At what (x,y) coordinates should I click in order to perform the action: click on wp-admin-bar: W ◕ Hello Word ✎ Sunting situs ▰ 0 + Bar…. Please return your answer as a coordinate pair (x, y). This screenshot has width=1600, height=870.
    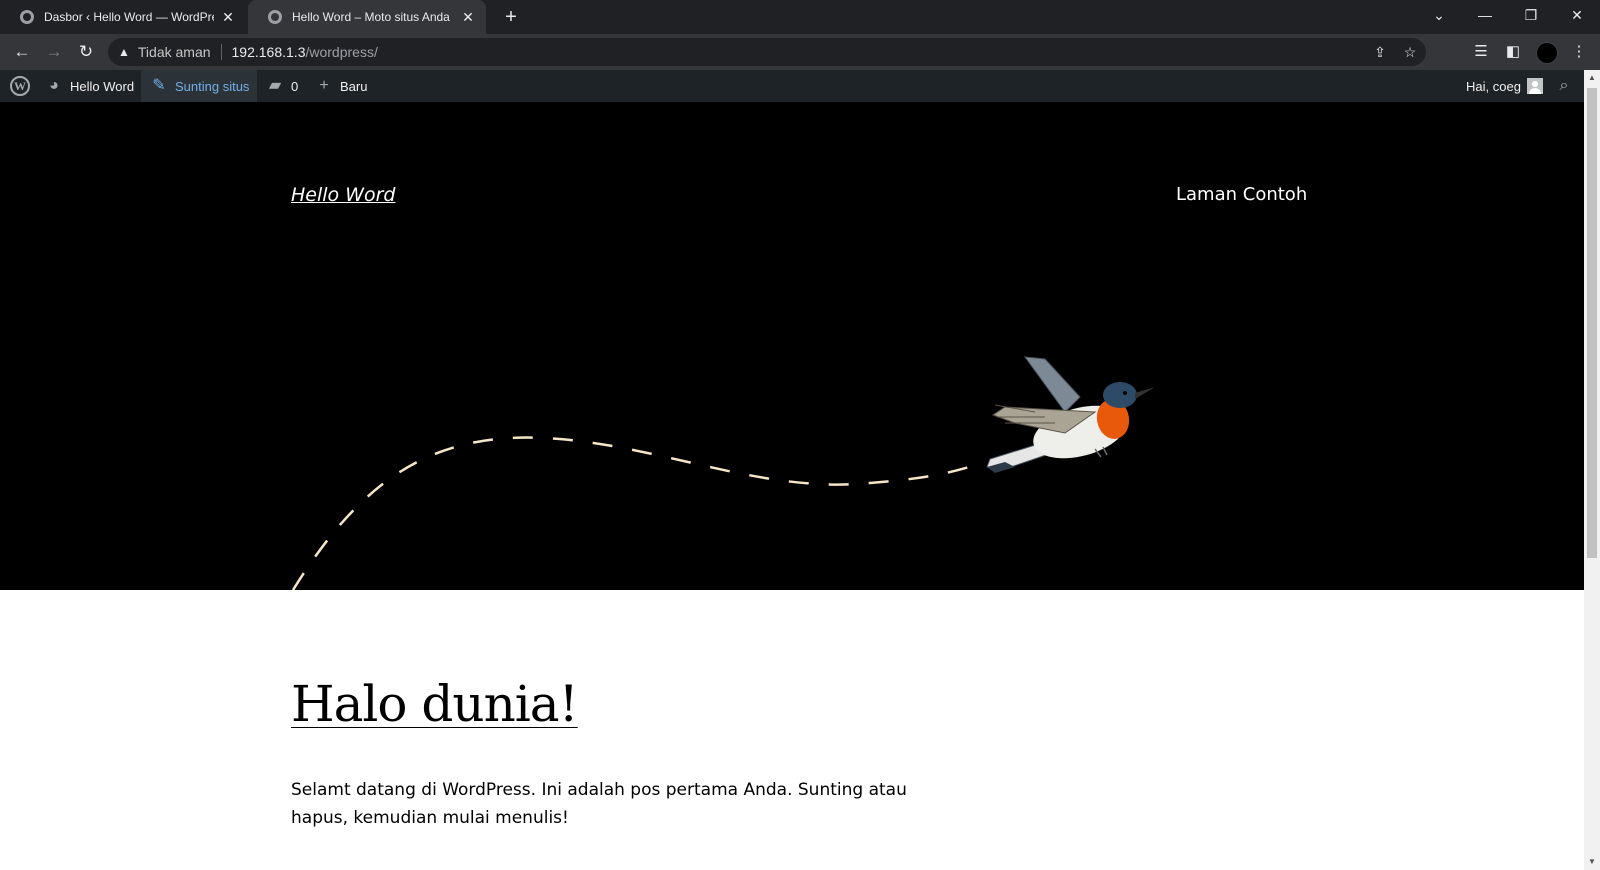
    Looking at the image, I should click on (792, 86).